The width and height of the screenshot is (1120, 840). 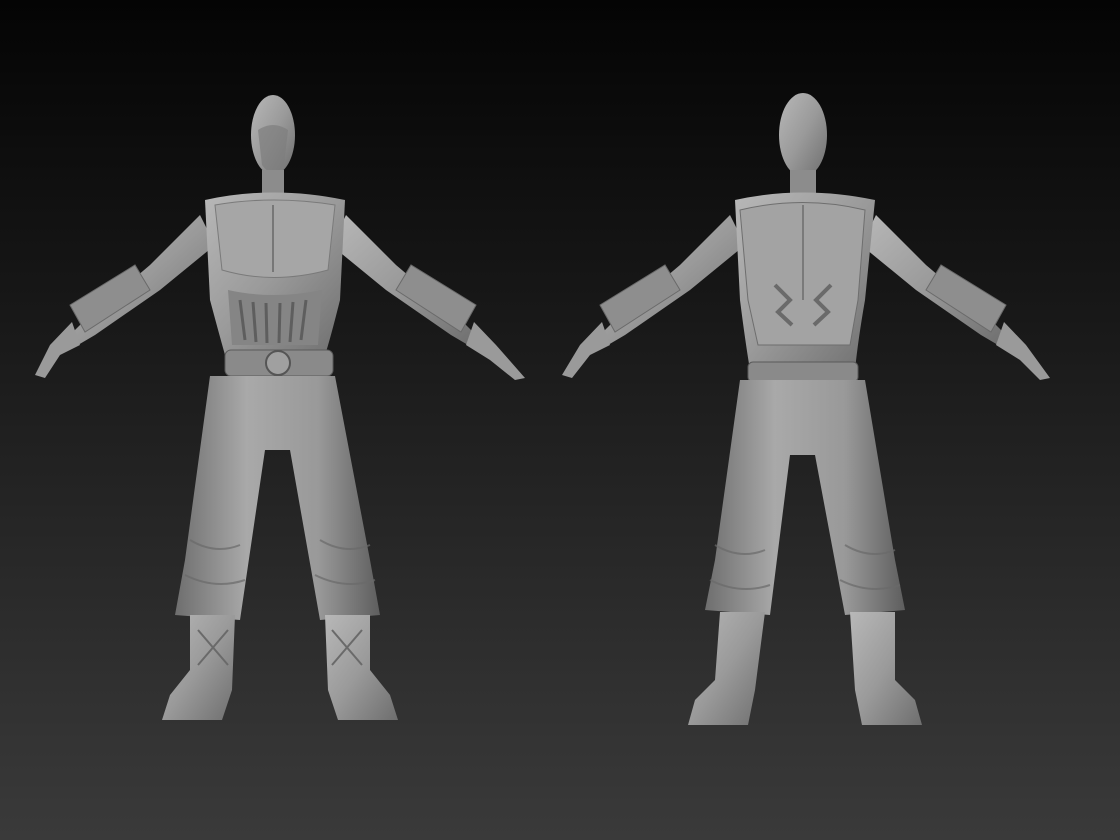 I want to click on pants, so click(x=805, y=497).